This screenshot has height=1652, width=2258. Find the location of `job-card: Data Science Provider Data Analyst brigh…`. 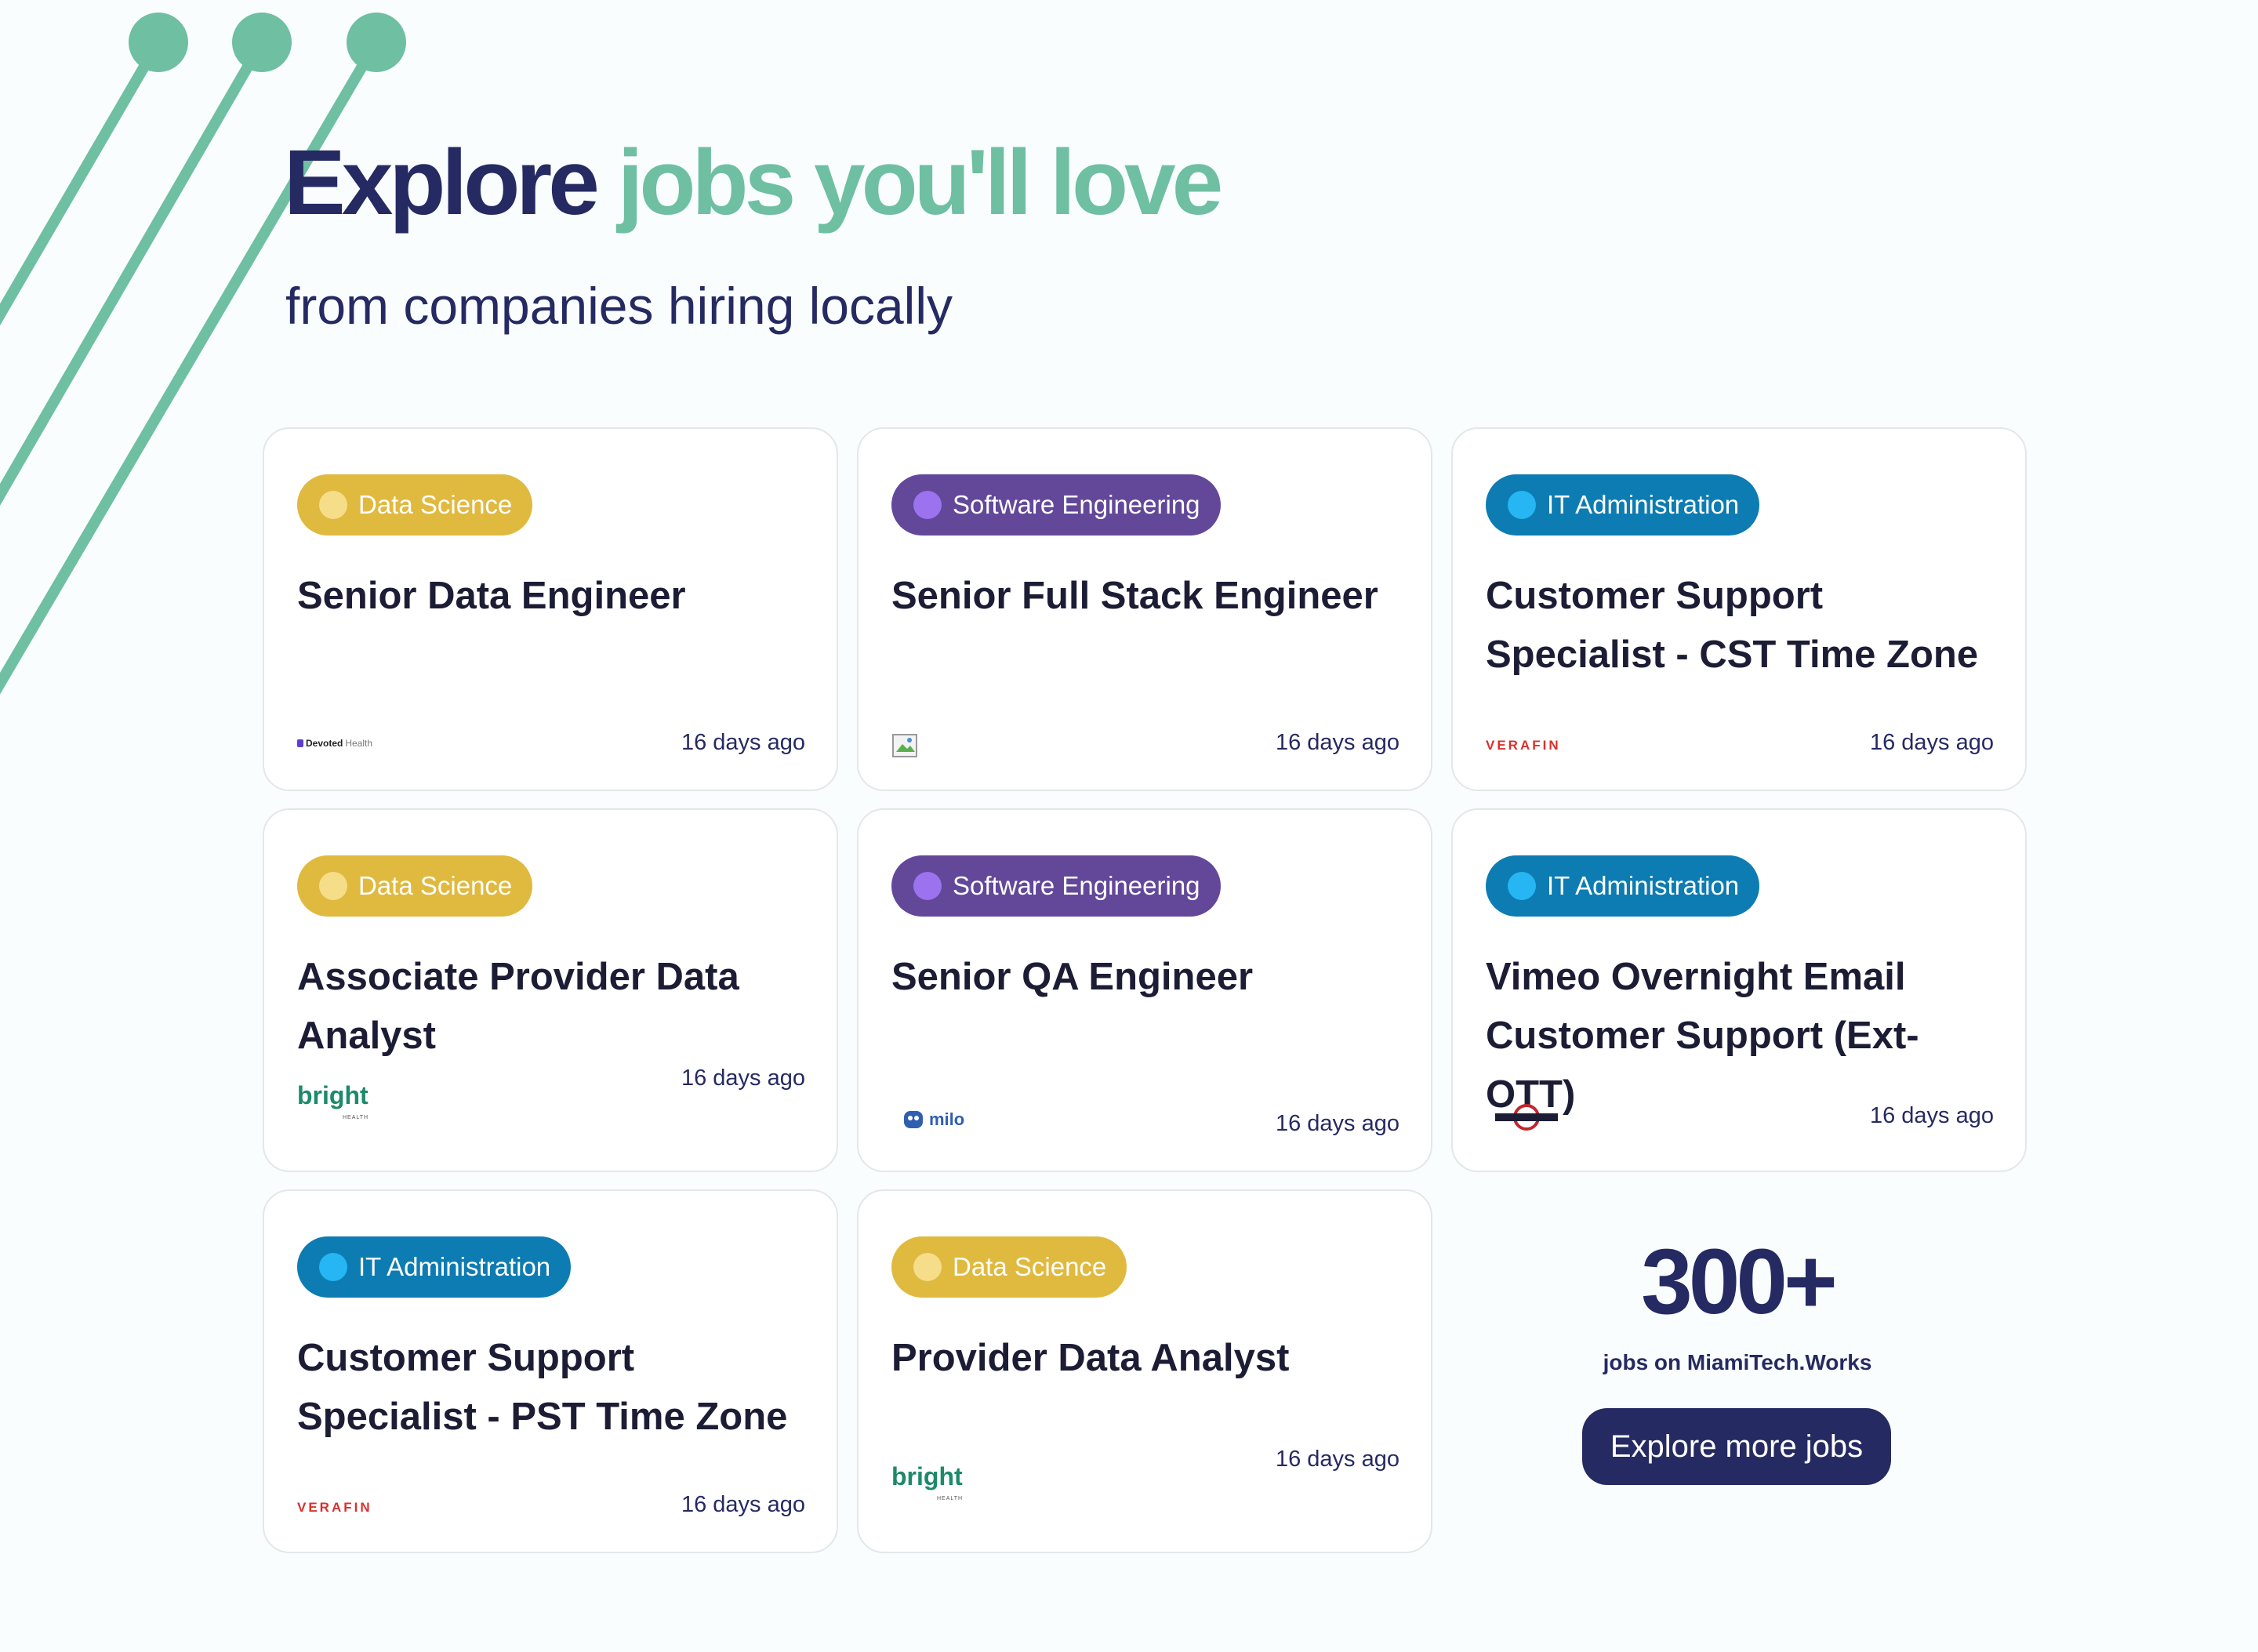

job-card: Data Science Provider Data Analyst brigh… is located at coordinates (1144, 1371).